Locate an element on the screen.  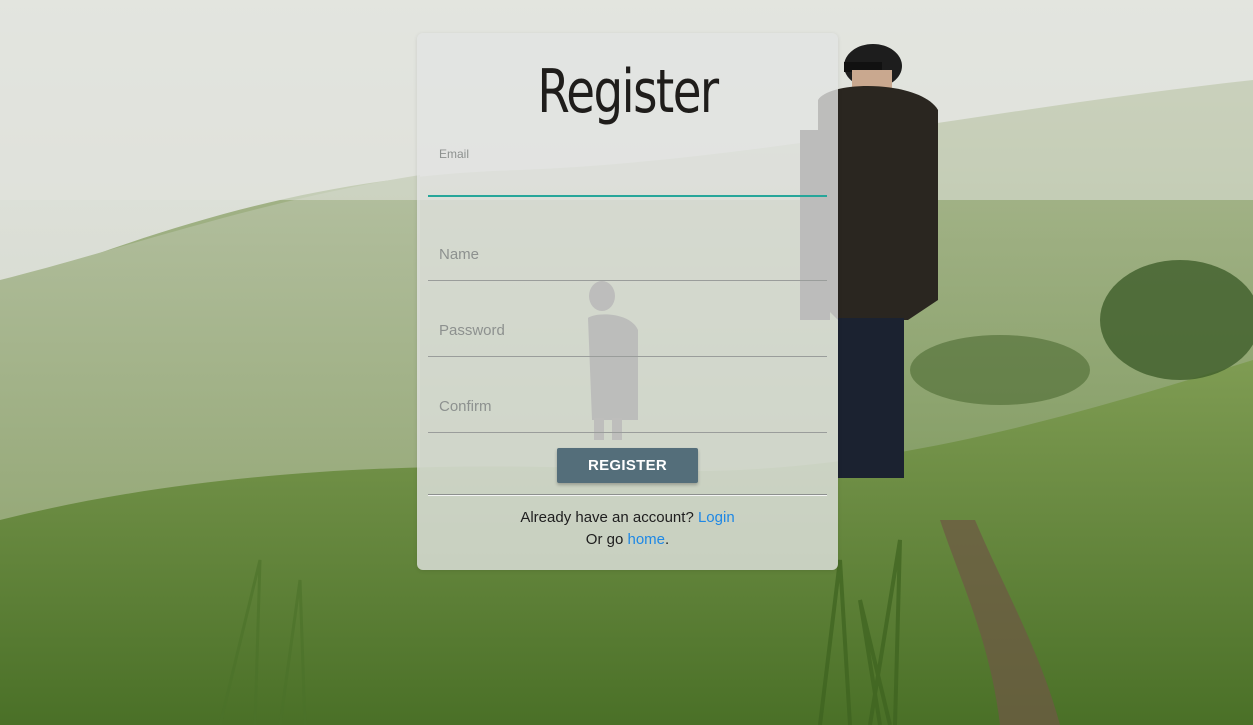
login-prompt-line: Already have an account? Login is located at coordinates (627, 517).